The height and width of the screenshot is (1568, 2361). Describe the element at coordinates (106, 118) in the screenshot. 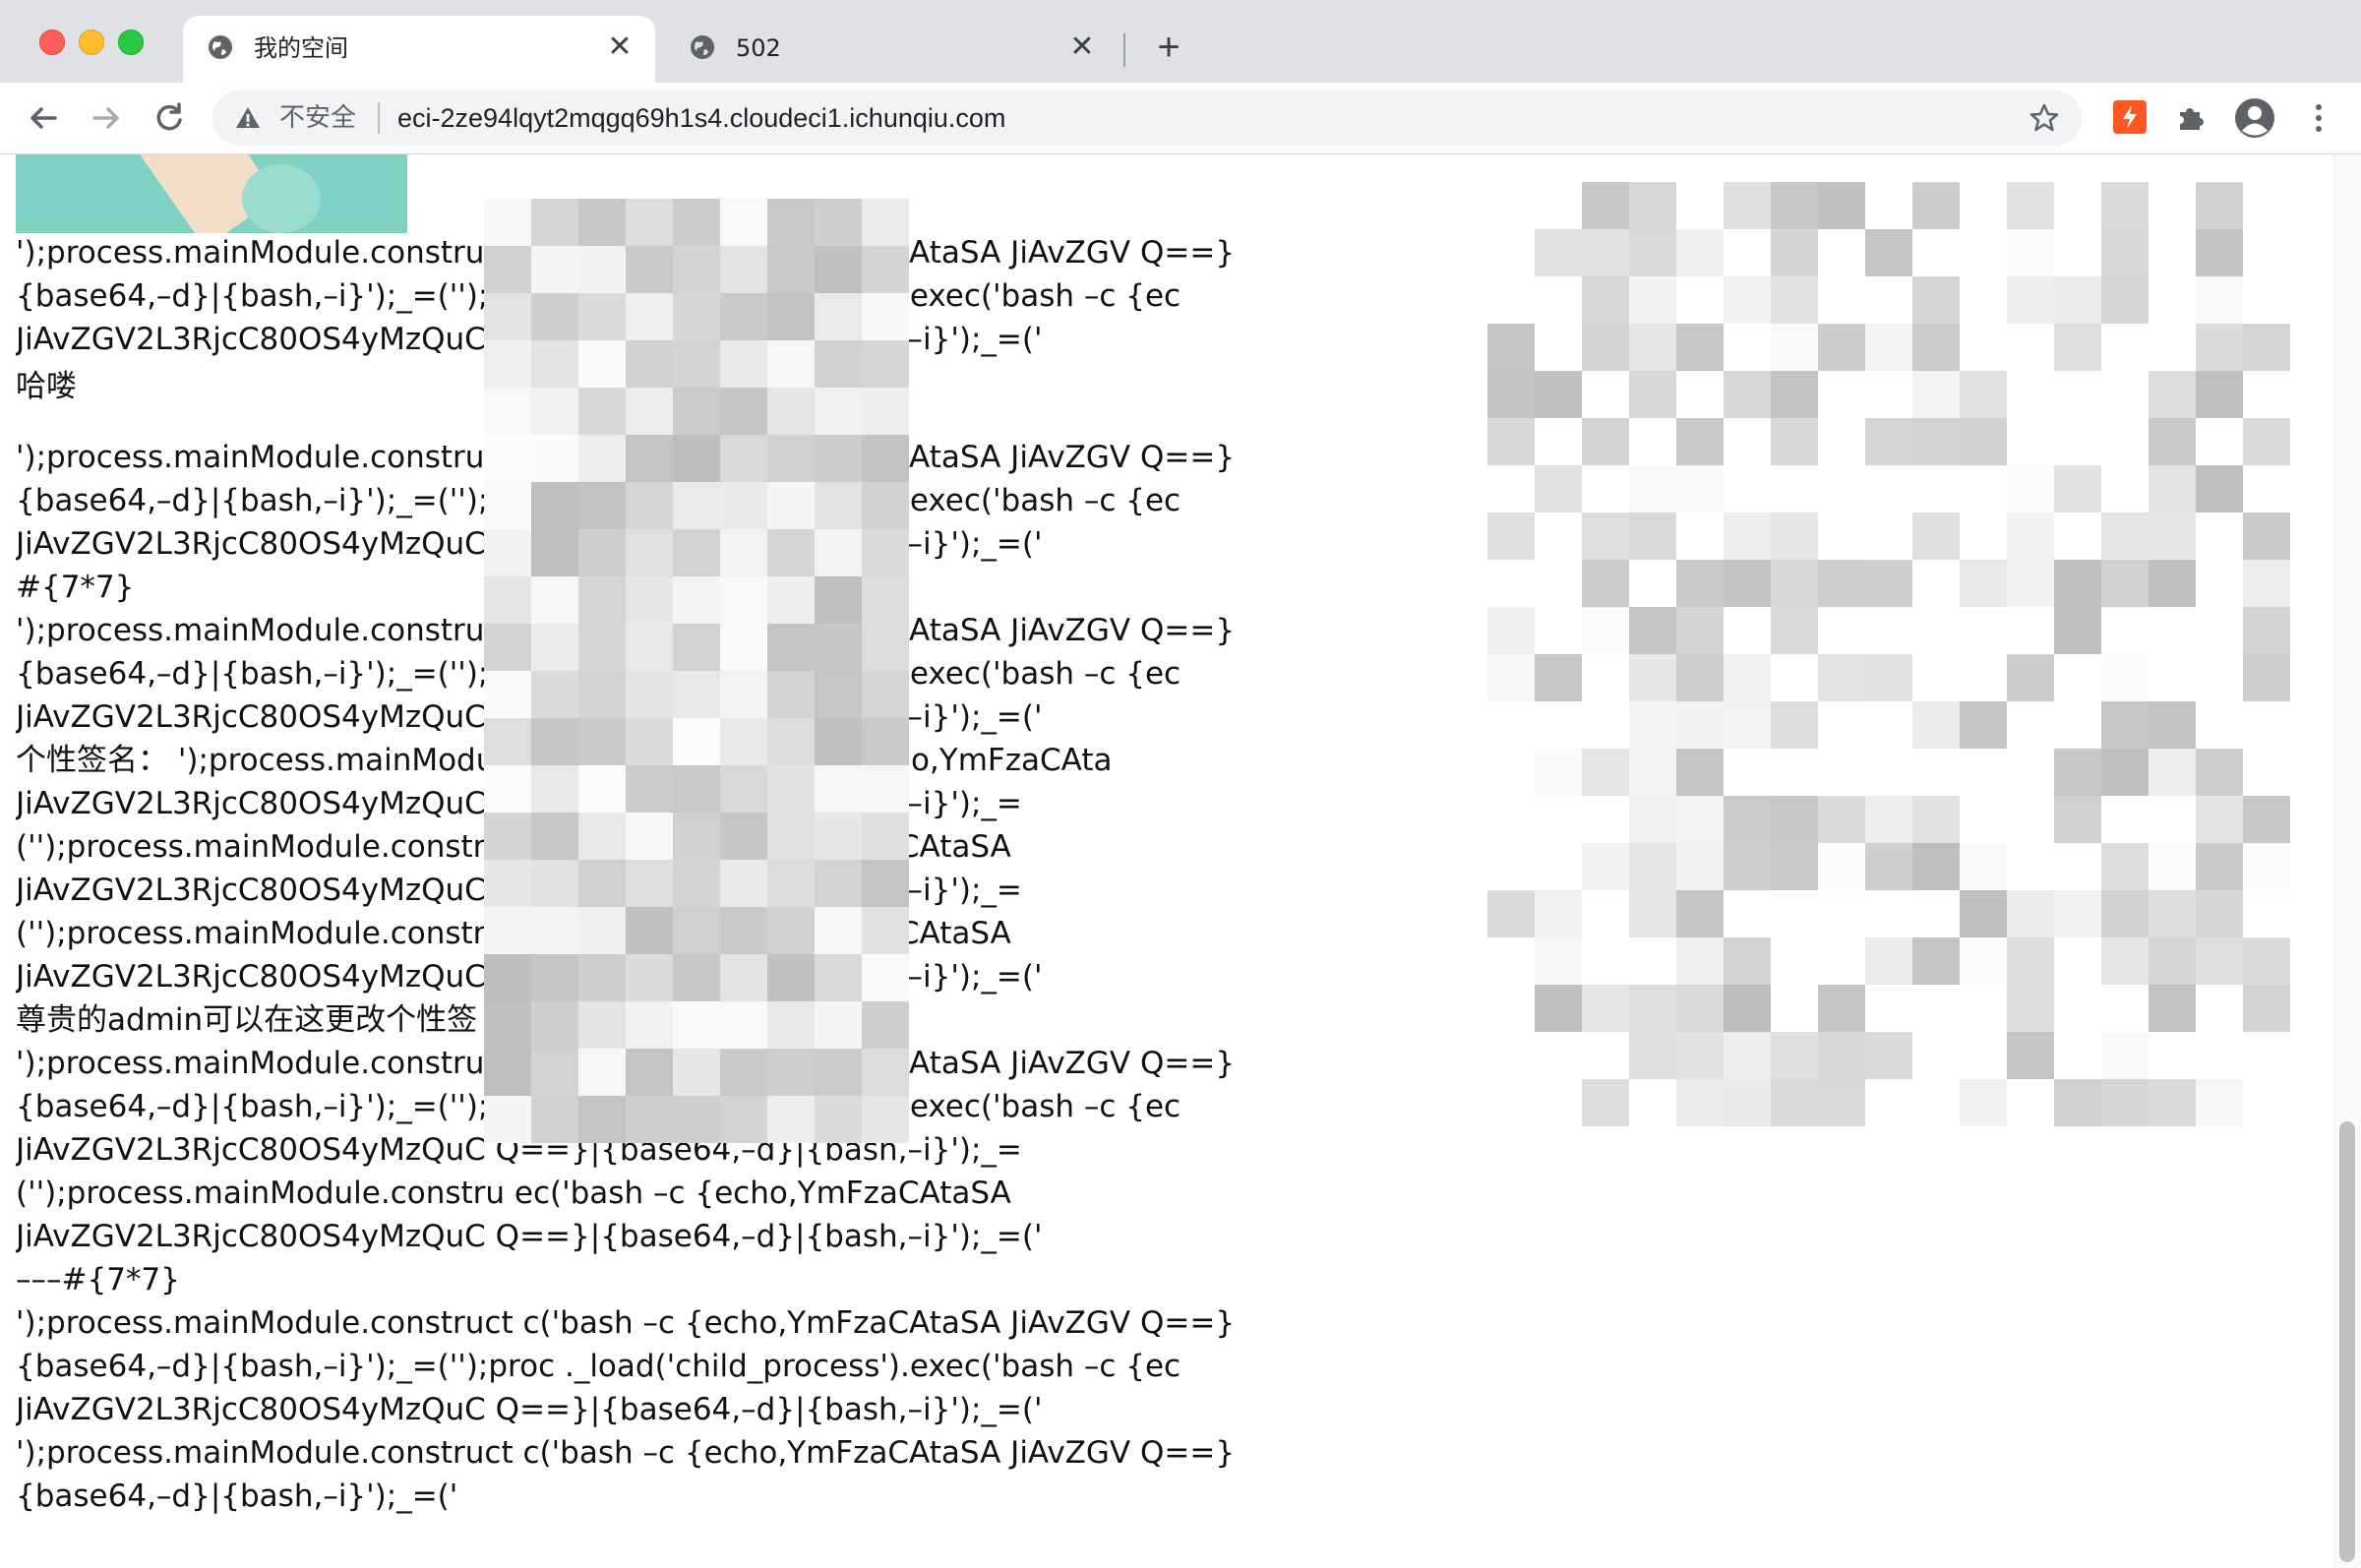

I see `forward-arrow-icon` at that location.